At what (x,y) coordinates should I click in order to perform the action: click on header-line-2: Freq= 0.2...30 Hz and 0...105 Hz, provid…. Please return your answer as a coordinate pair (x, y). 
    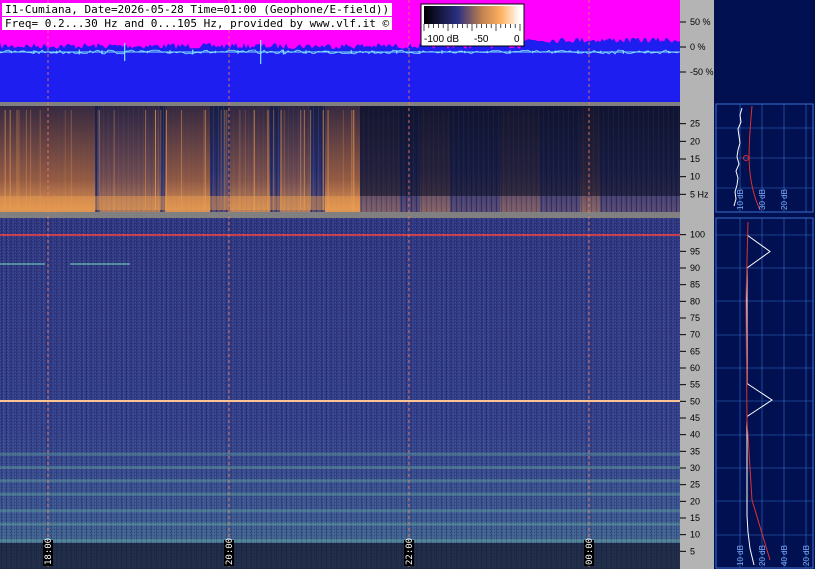
    Looking at the image, I should click on (197, 23).